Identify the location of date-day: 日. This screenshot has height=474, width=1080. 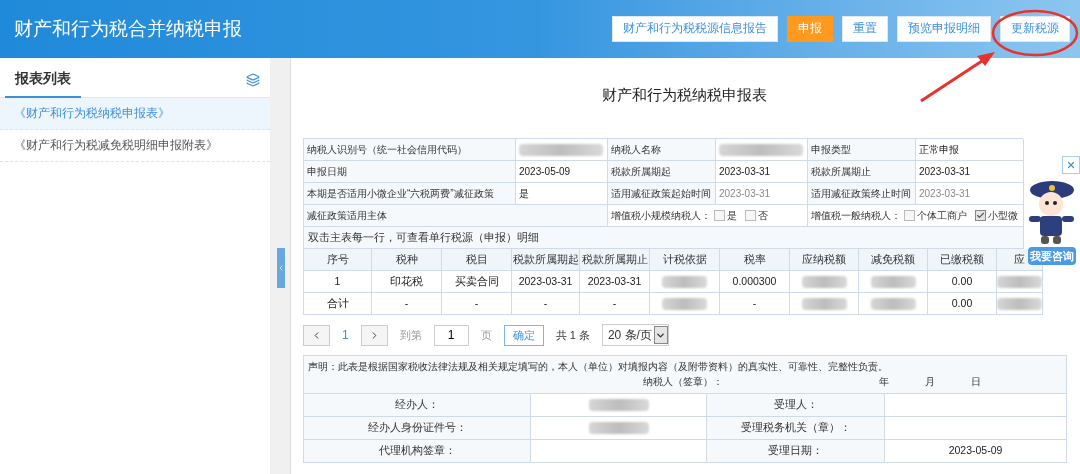
(976, 381).